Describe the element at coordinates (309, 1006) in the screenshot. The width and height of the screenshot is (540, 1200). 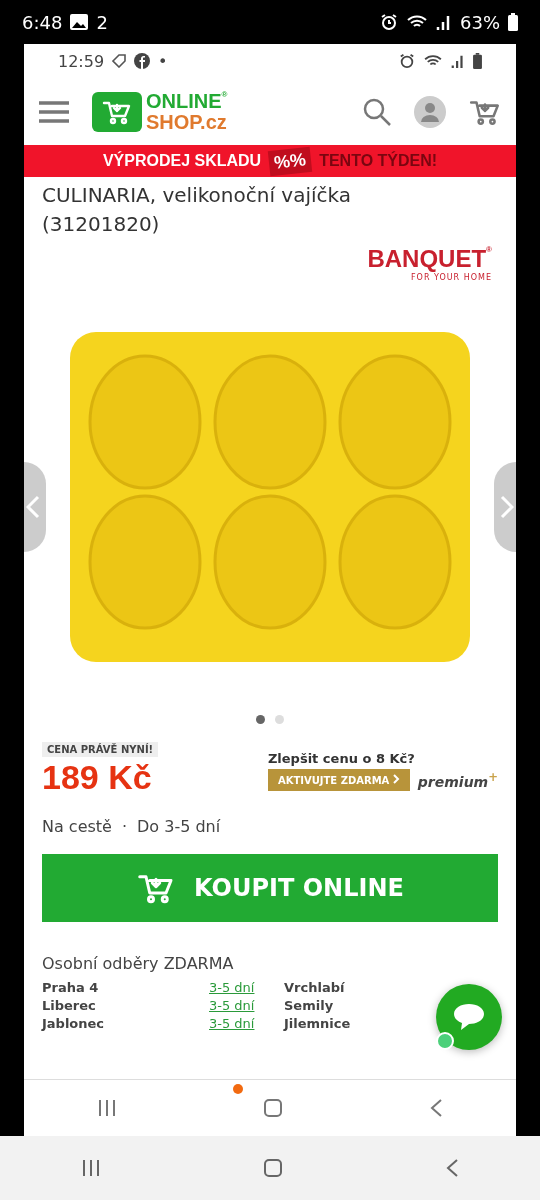
I see `city-name: Semily` at that location.